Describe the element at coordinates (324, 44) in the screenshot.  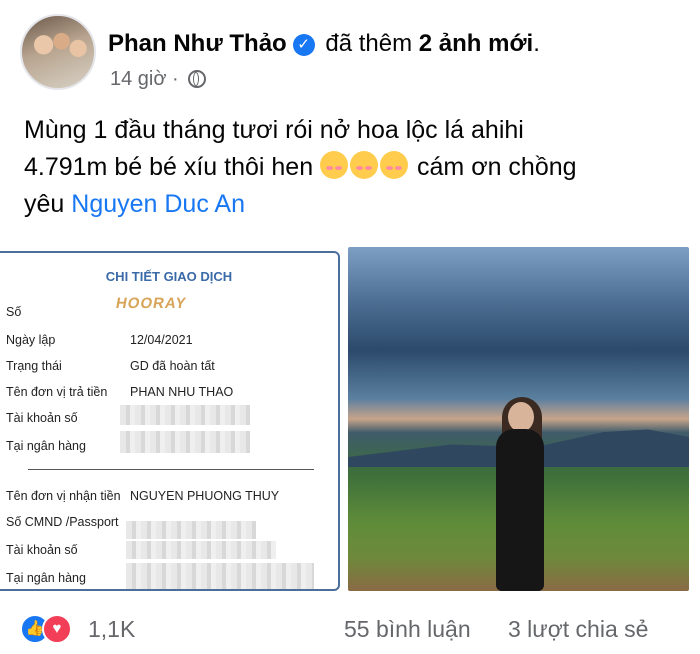
I see `post-title-line: Phan Như Thảo ✓ đã thêm 2 ảnh mới.` at that location.